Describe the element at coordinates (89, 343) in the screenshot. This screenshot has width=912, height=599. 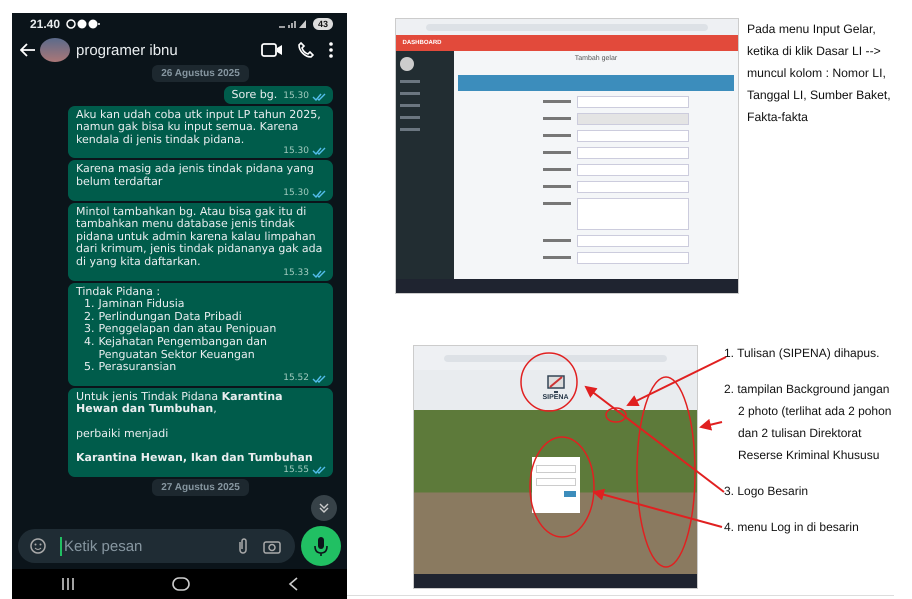
I see `list-number: 4.` at that location.